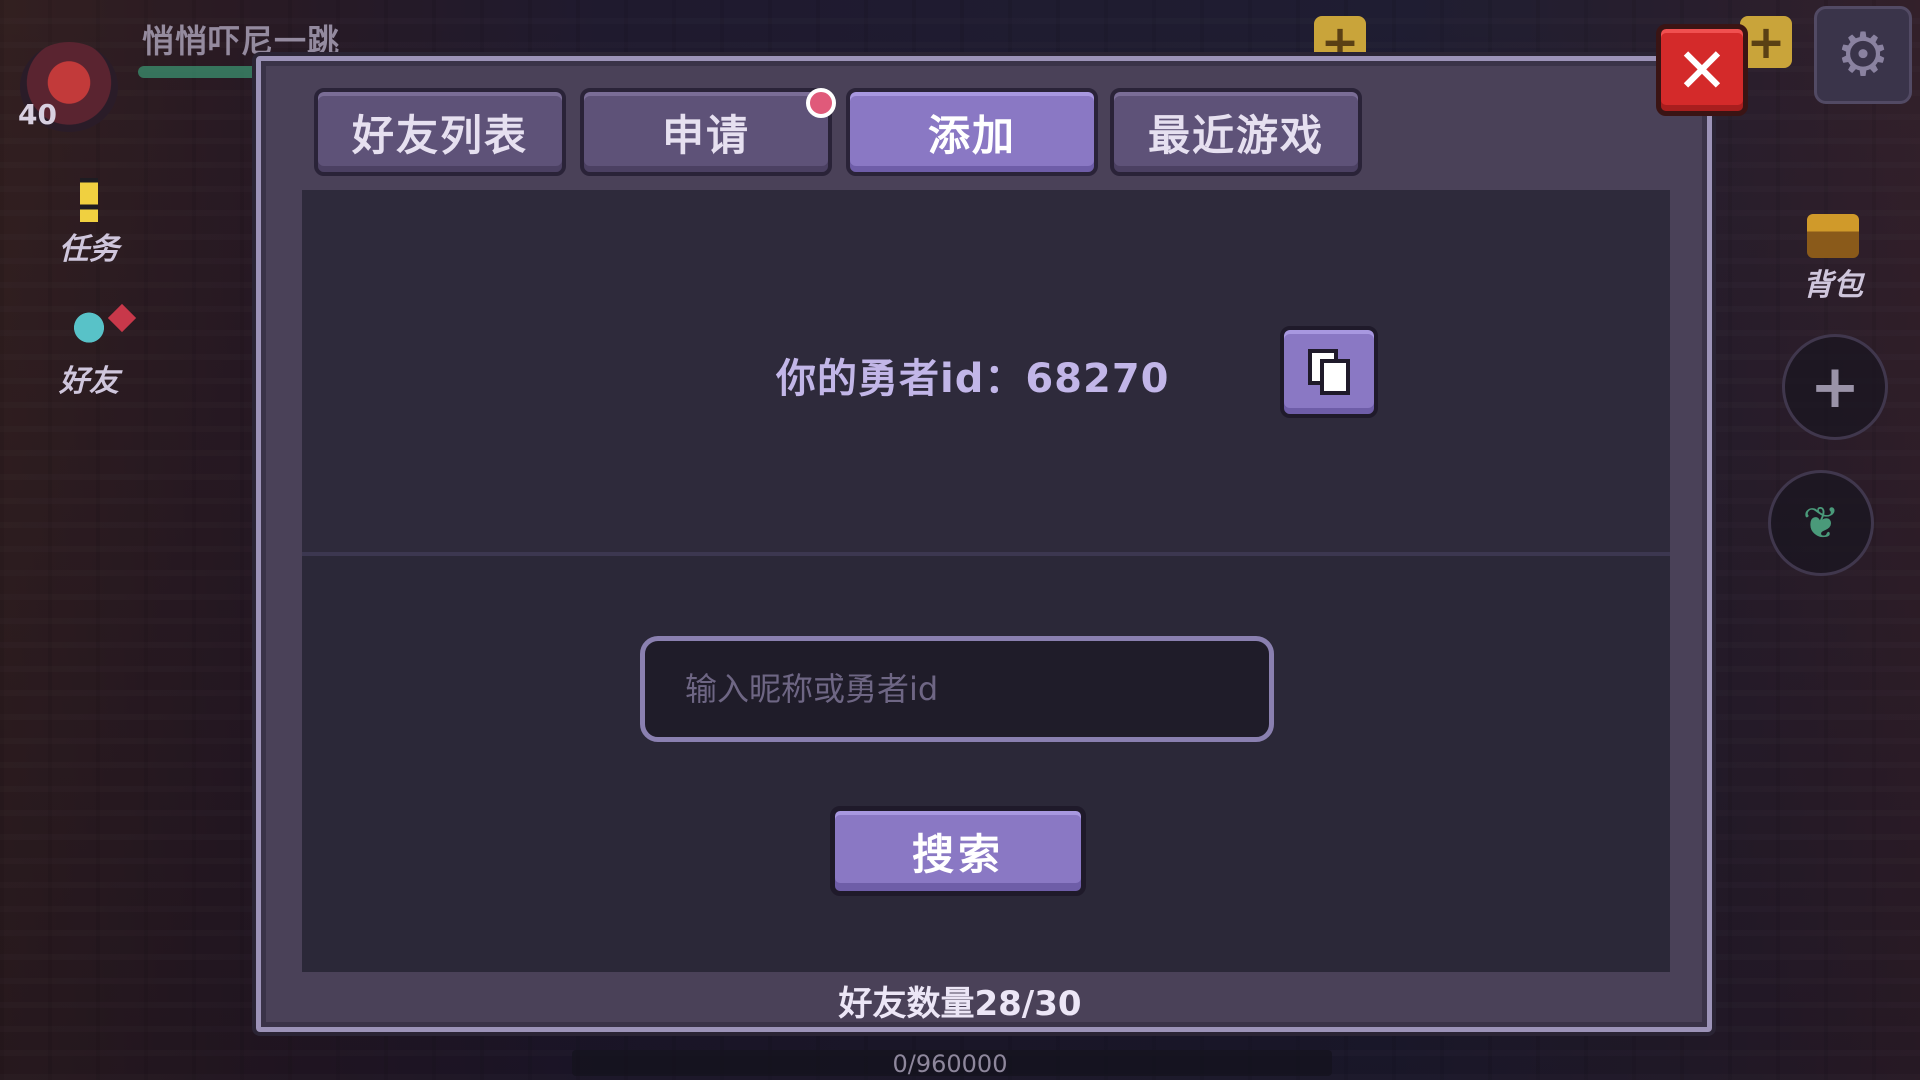  I want to click on add-round-button: +, so click(1835, 387).